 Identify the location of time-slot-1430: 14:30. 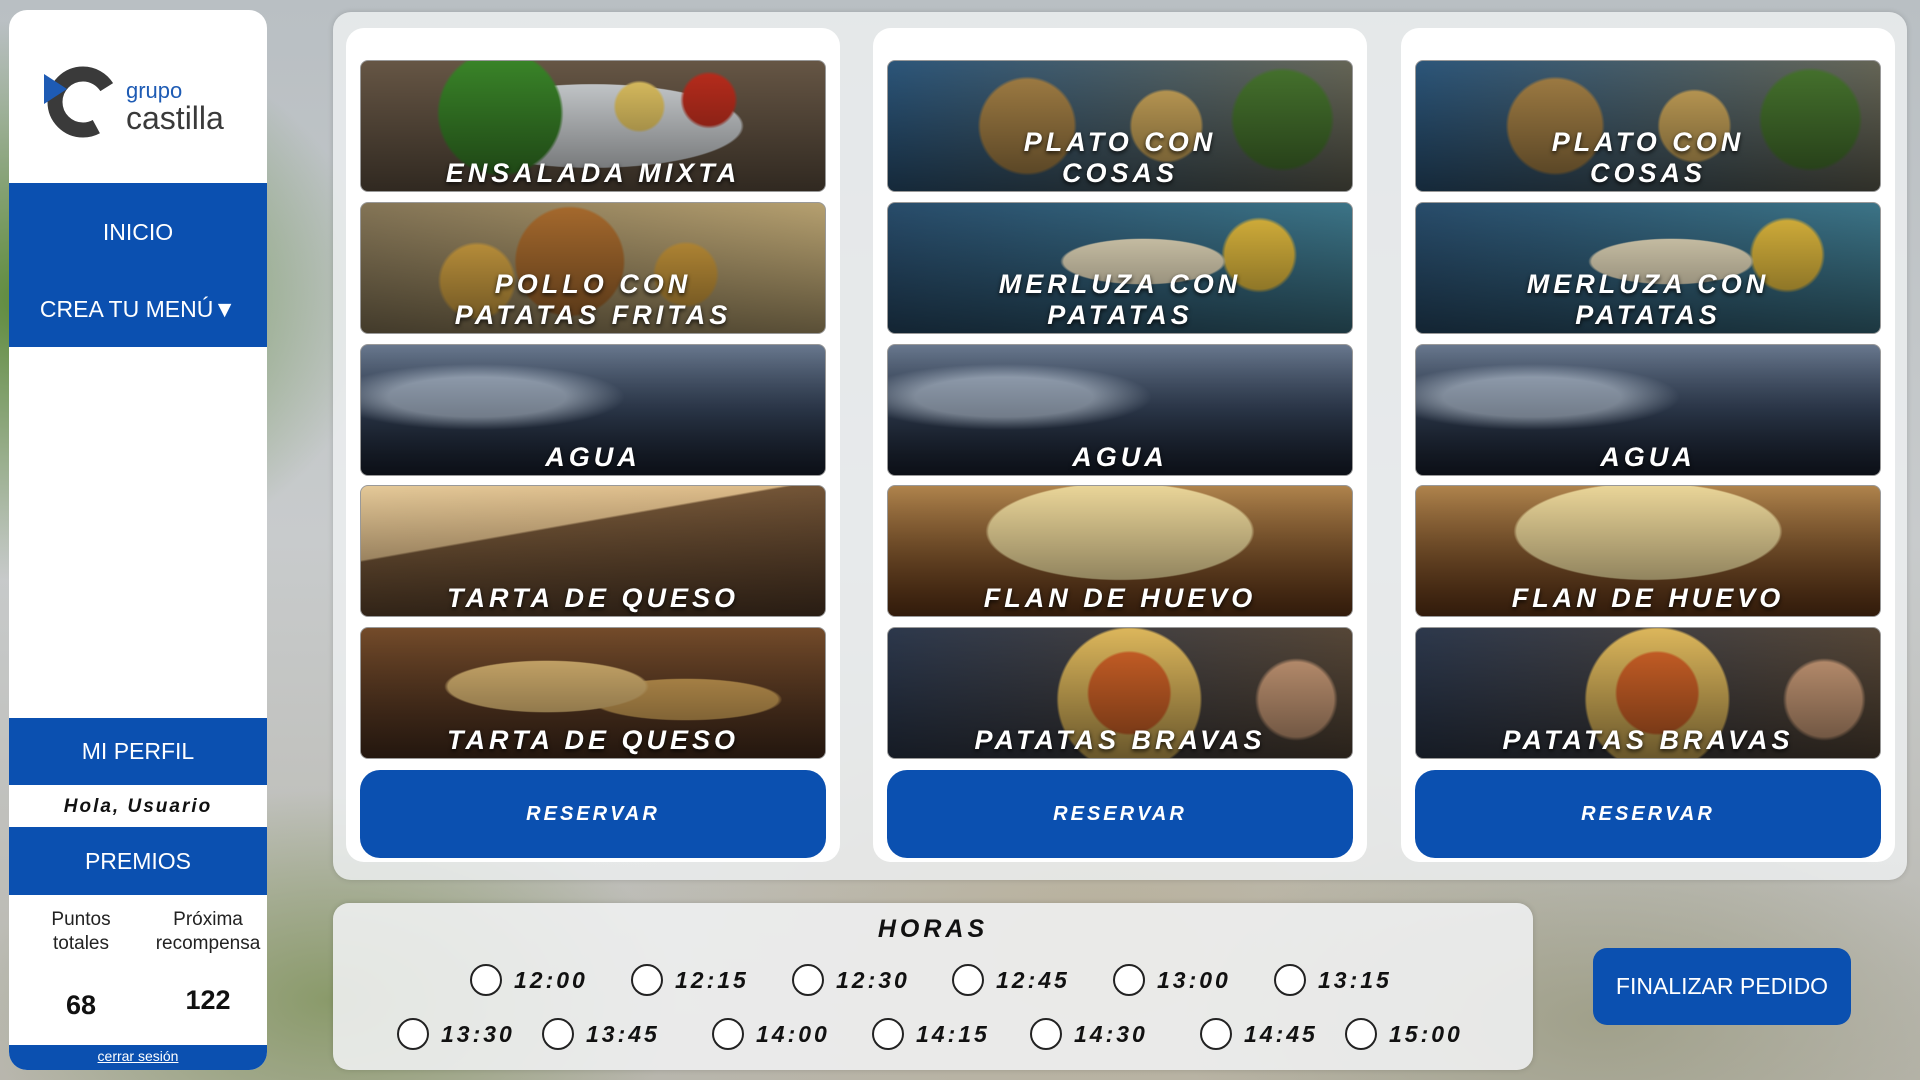
(1089, 1034).